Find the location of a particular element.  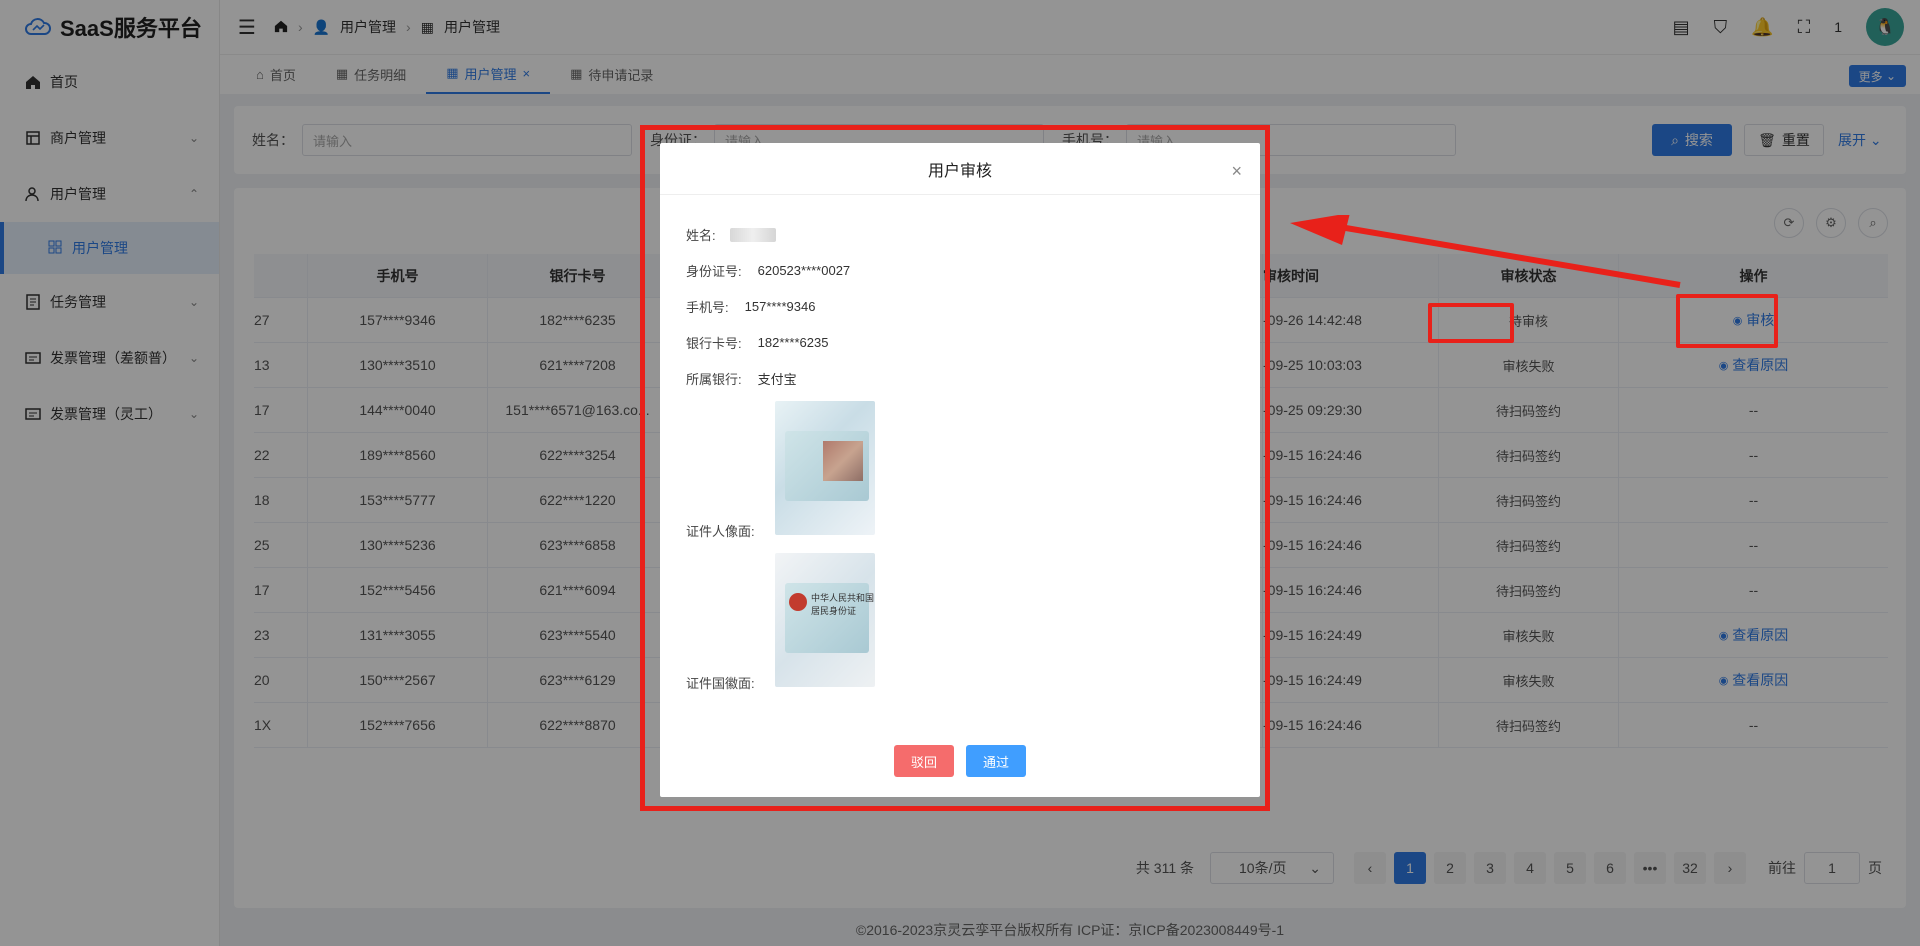

front-label: 证件人像面: is located at coordinates (720, 531).